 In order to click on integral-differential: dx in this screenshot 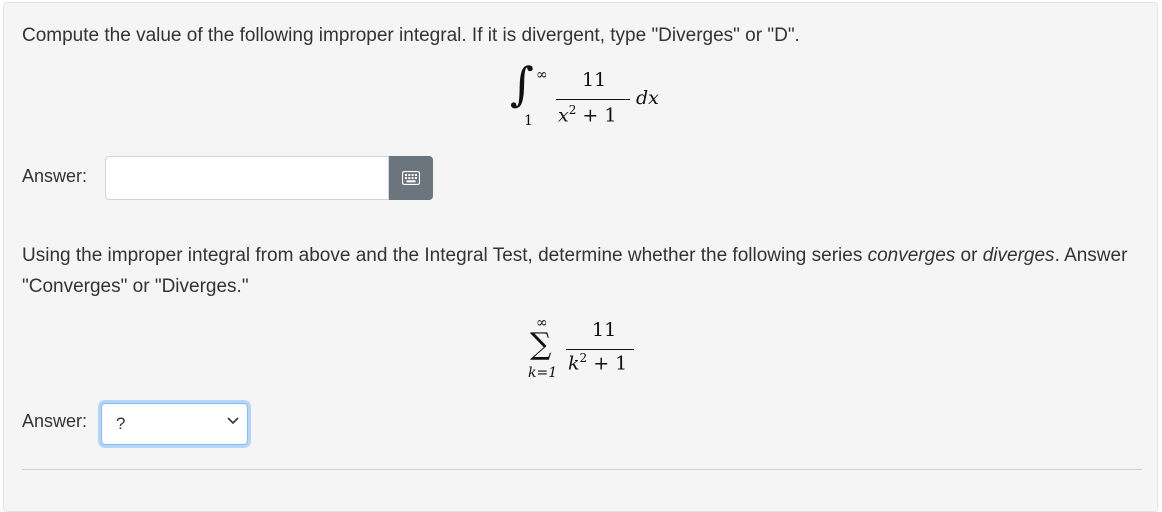, I will do `click(647, 98)`.